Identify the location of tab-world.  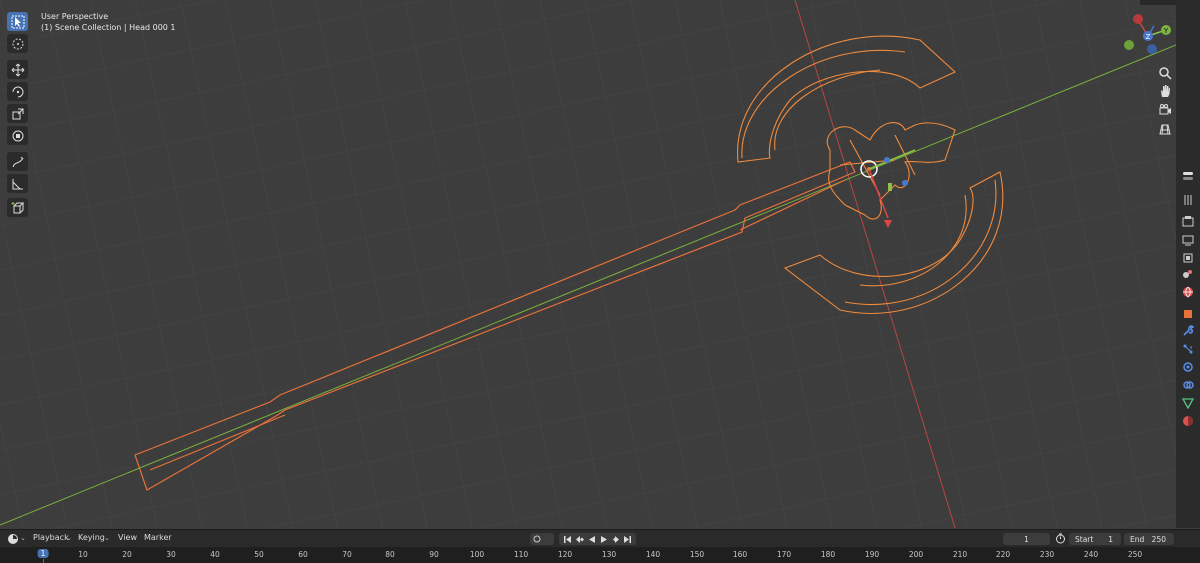
(1188, 291).